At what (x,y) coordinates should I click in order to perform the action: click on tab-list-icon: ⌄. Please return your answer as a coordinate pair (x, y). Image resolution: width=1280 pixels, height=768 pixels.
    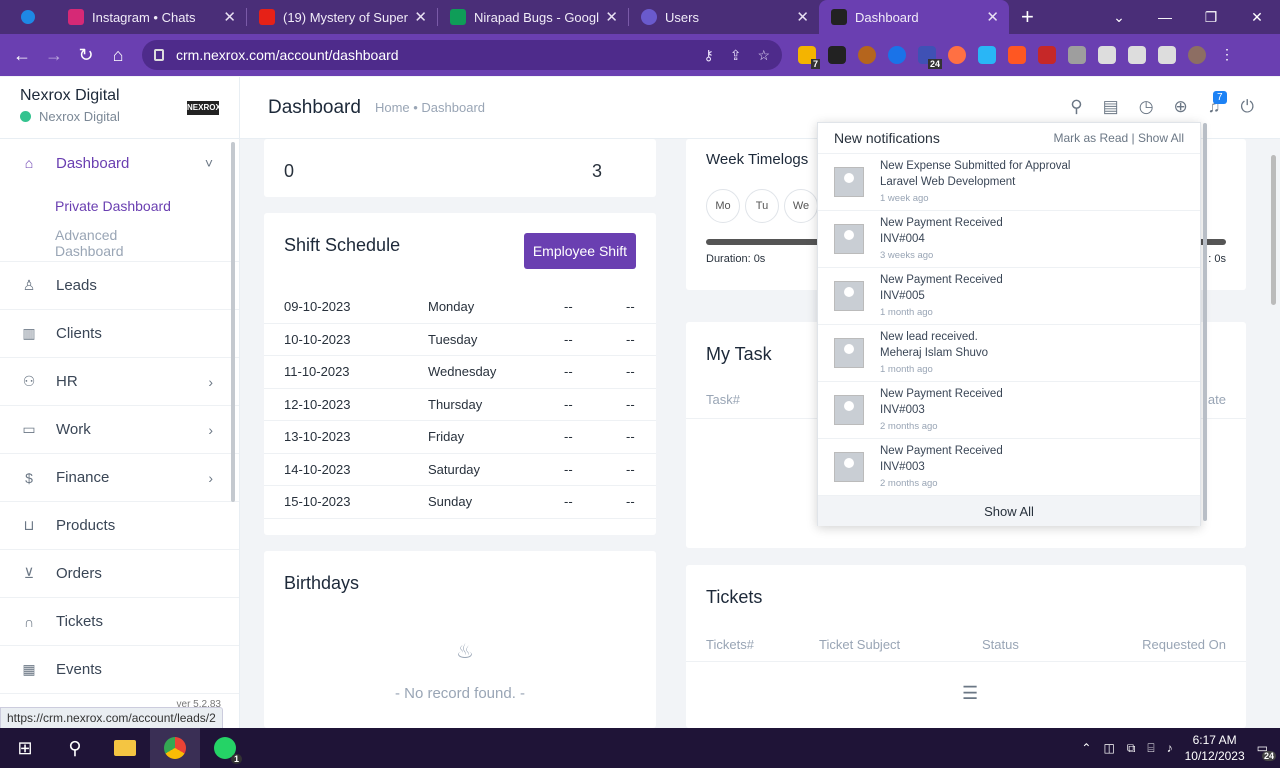
    Looking at the image, I should click on (1119, 17).